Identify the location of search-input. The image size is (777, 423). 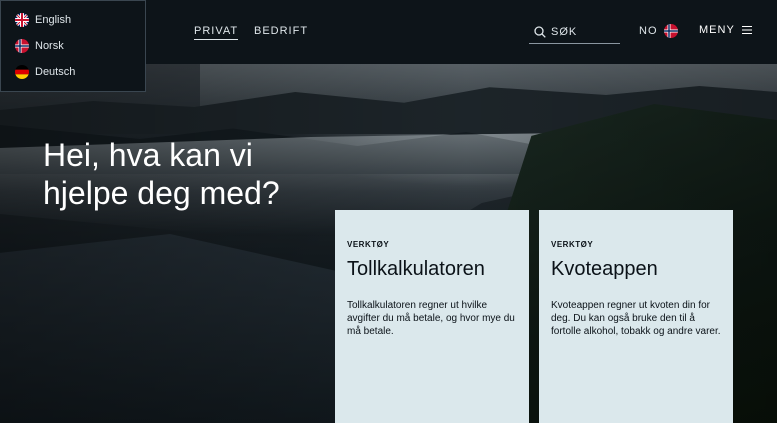
(583, 32).